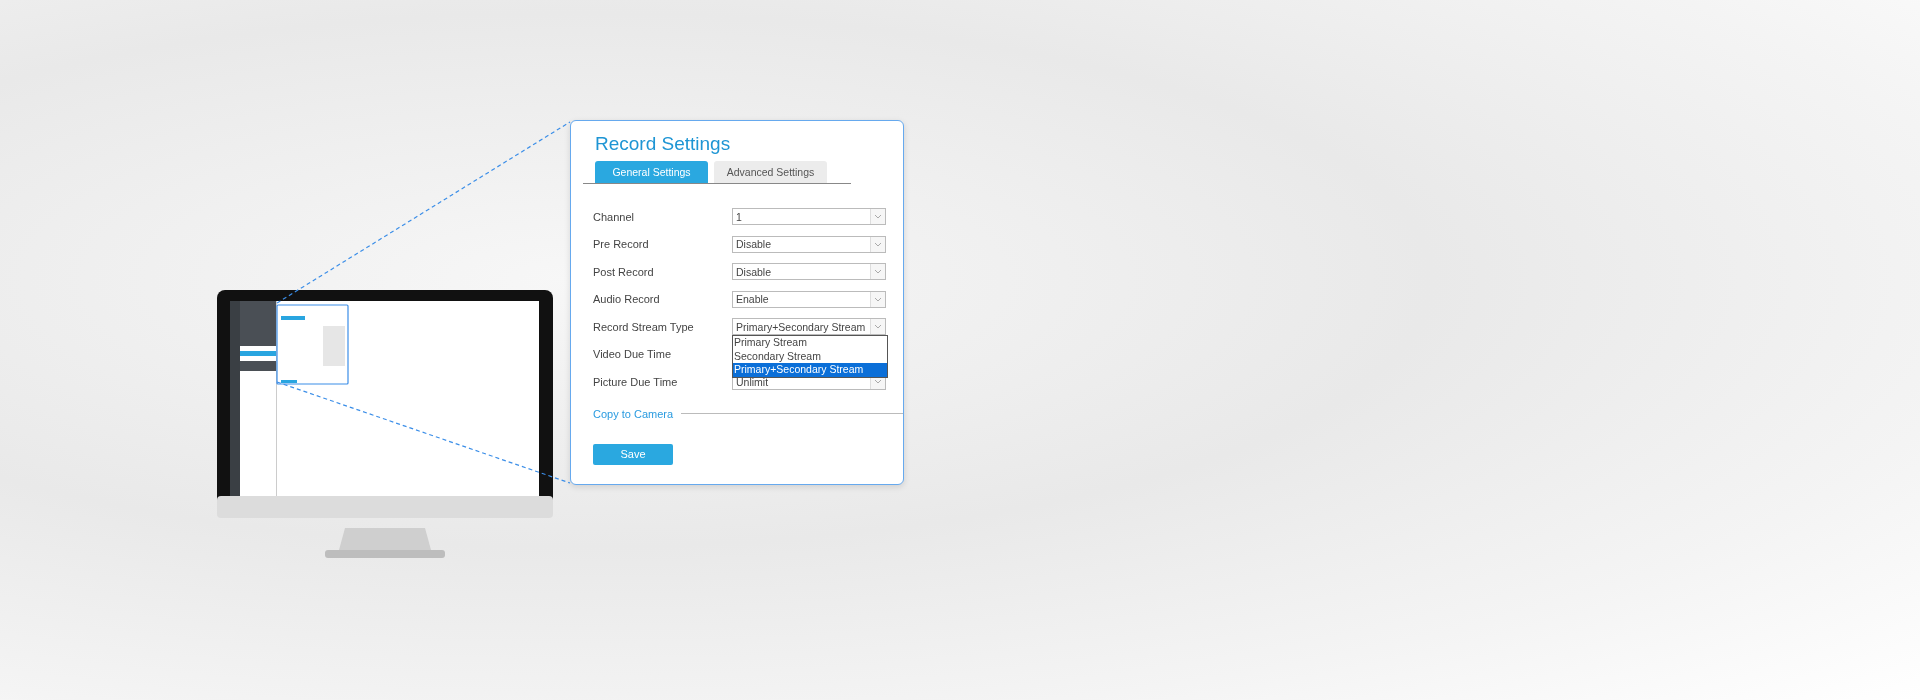 This screenshot has height=700, width=1920. Describe the element at coordinates (809, 217) in the screenshot. I see `select-field: 1` at that location.